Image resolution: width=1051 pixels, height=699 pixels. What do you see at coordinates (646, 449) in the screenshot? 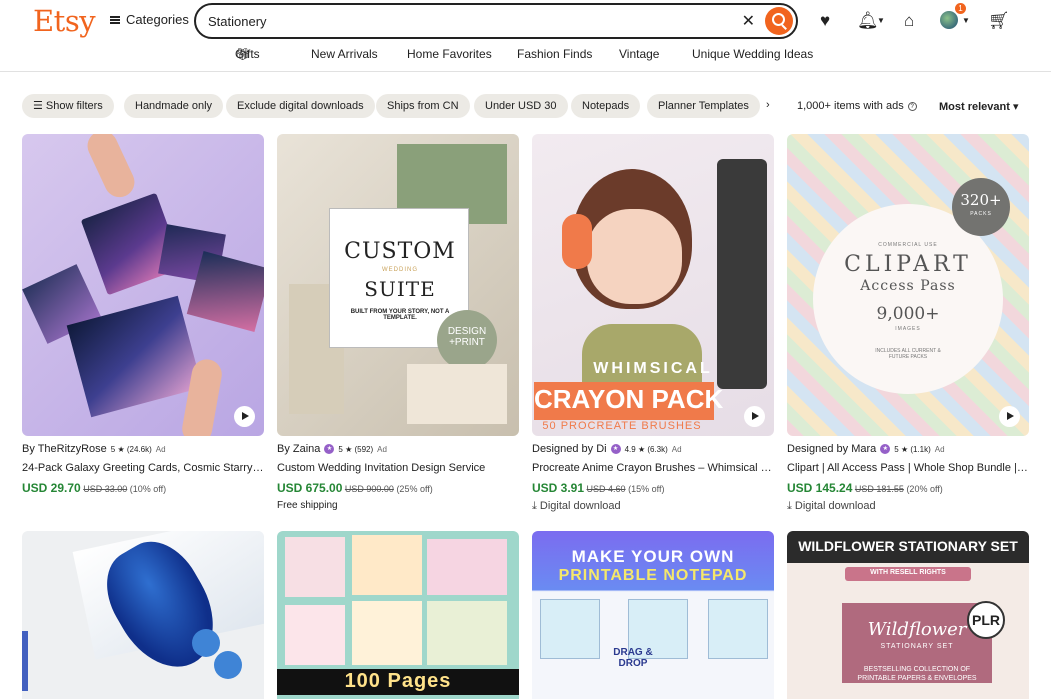
I see `rating: 4.9 ★ (6.3k)` at bounding box center [646, 449].